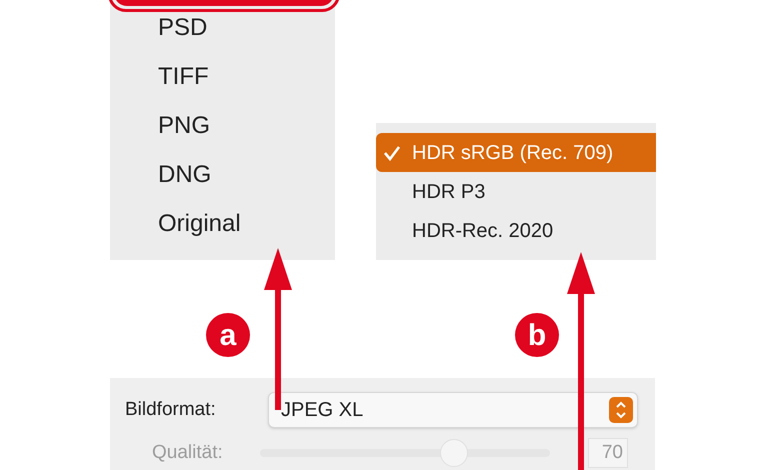 Image resolution: width=780 pixels, height=470 pixels. Describe the element at coordinates (222, 28) in the screenshot. I see `menu-item: PSD` at that location.